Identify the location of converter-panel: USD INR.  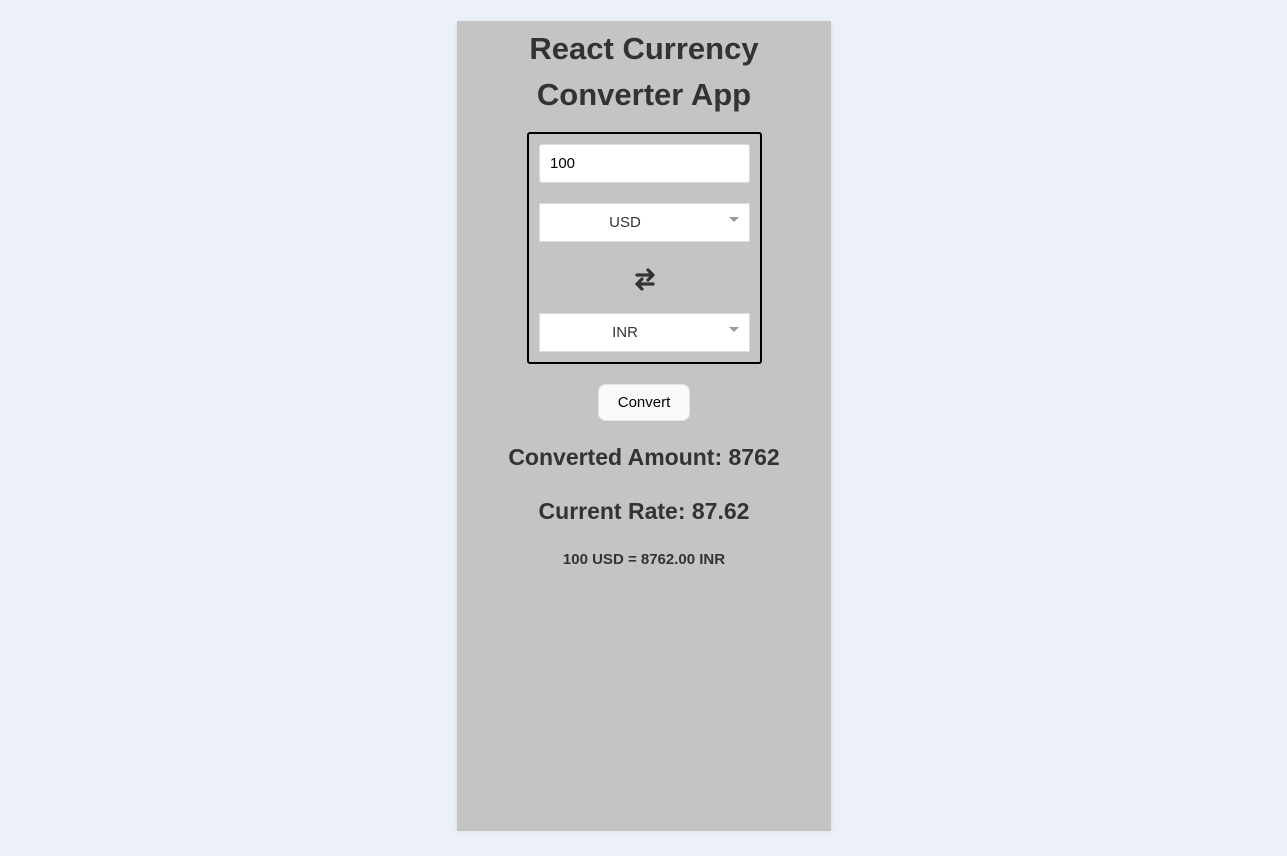
(644, 248).